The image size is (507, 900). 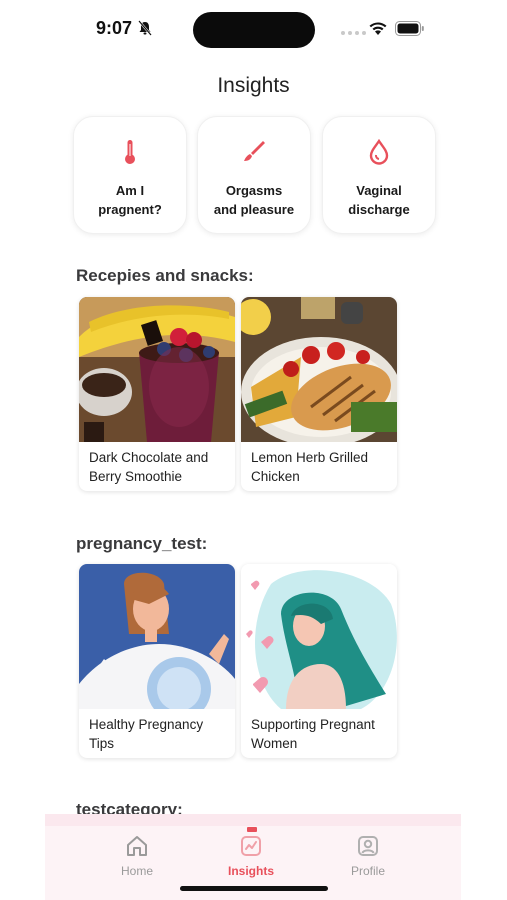 I want to click on topic-label: Vaginal discharge, so click(x=379, y=200).